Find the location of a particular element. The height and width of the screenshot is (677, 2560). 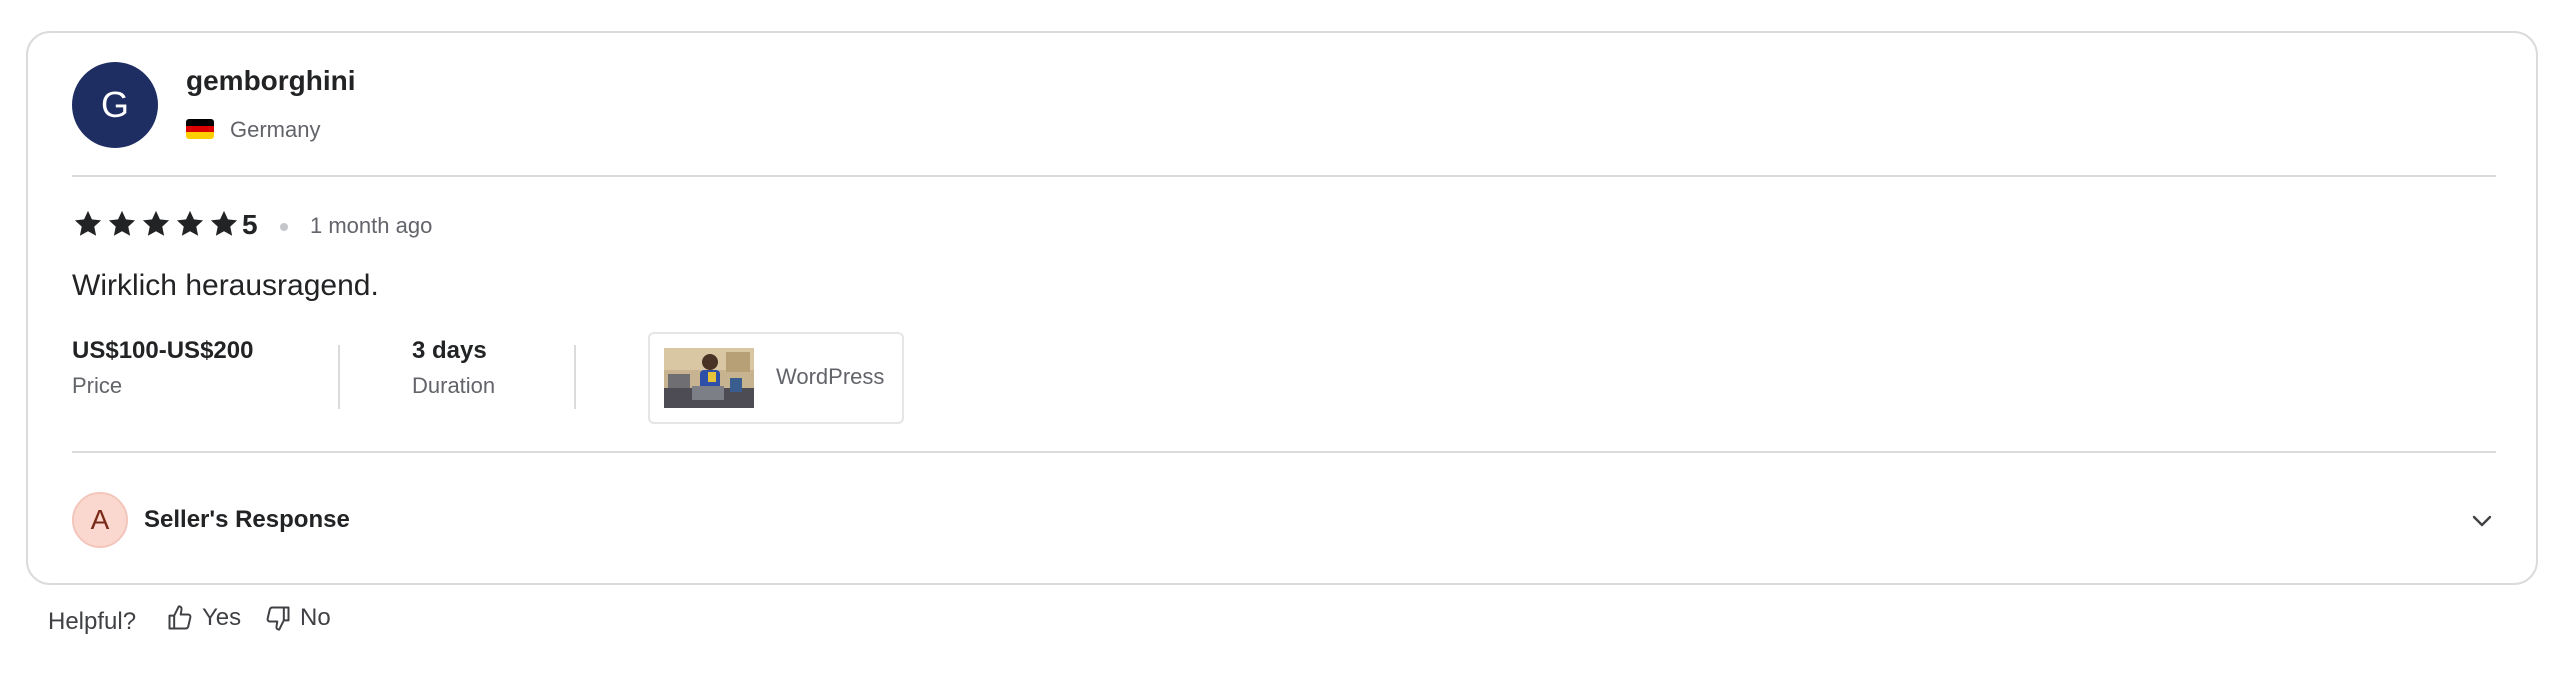

review-text: Wirklich herausragend. is located at coordinates (225, 285).